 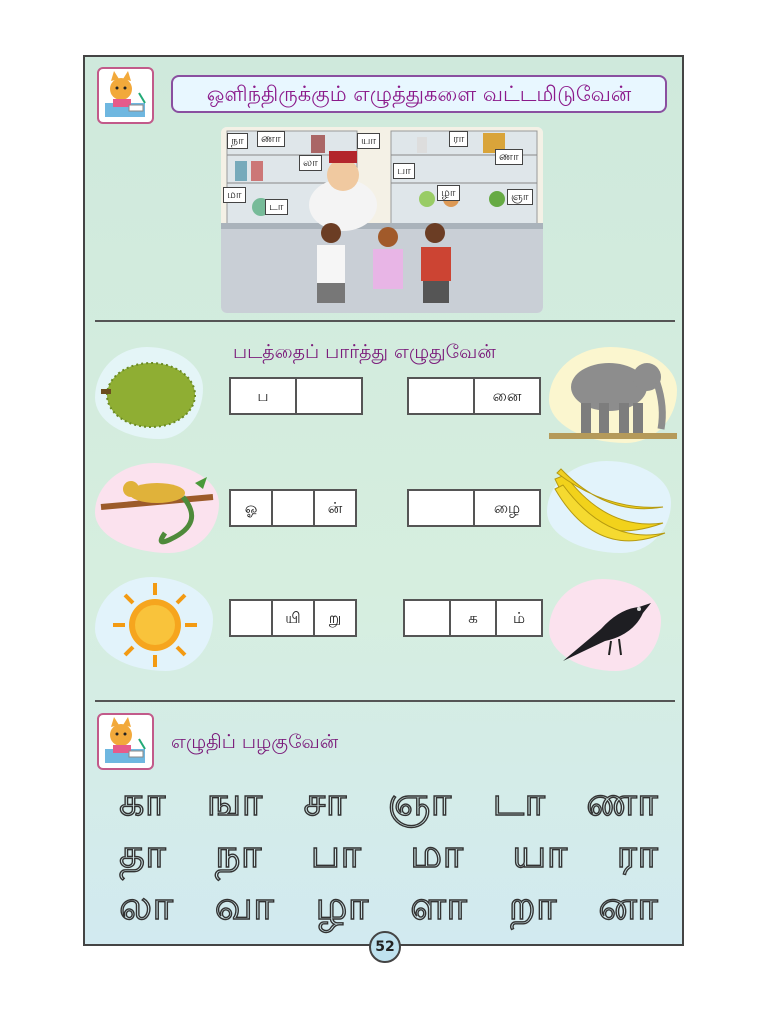 I want to click on chameleon-image, so click(x=157, y=508).